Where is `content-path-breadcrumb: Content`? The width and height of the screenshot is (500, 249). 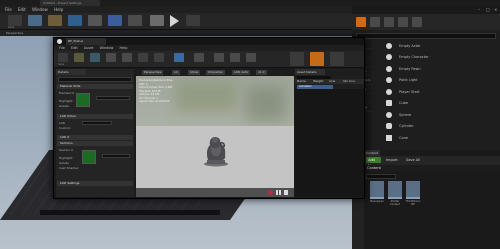
content-path-breadcrumb: Content is located at coordinates (432, 168).